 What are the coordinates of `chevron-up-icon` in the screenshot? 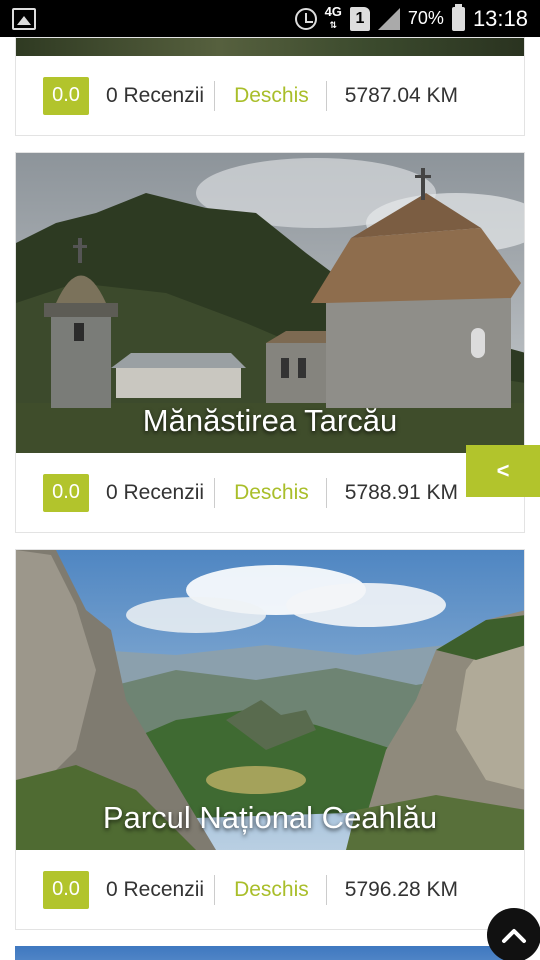 It's located at (514, 936).